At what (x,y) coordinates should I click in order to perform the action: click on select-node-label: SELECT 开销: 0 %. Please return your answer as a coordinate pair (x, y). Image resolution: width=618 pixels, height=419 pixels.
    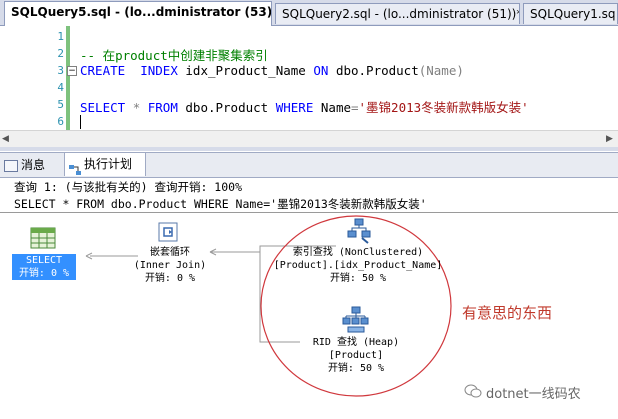
    Looking at the image, I should click on (44, 267).